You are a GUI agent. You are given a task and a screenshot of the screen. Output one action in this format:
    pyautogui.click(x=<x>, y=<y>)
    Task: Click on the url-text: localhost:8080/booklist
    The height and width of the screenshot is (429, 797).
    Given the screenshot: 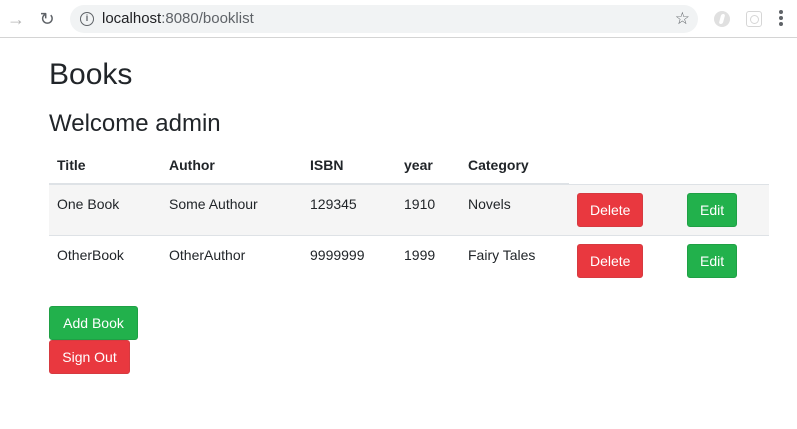 What is the action you would take?
    pyautogui.click(x=178, y=19)
    